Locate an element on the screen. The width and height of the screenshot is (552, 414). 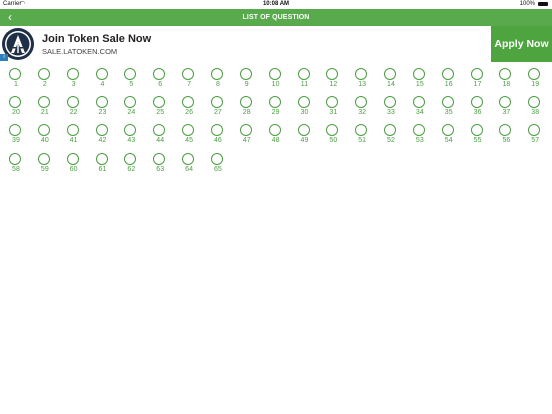
question-item: 5 is located at coordinates (131, 80).